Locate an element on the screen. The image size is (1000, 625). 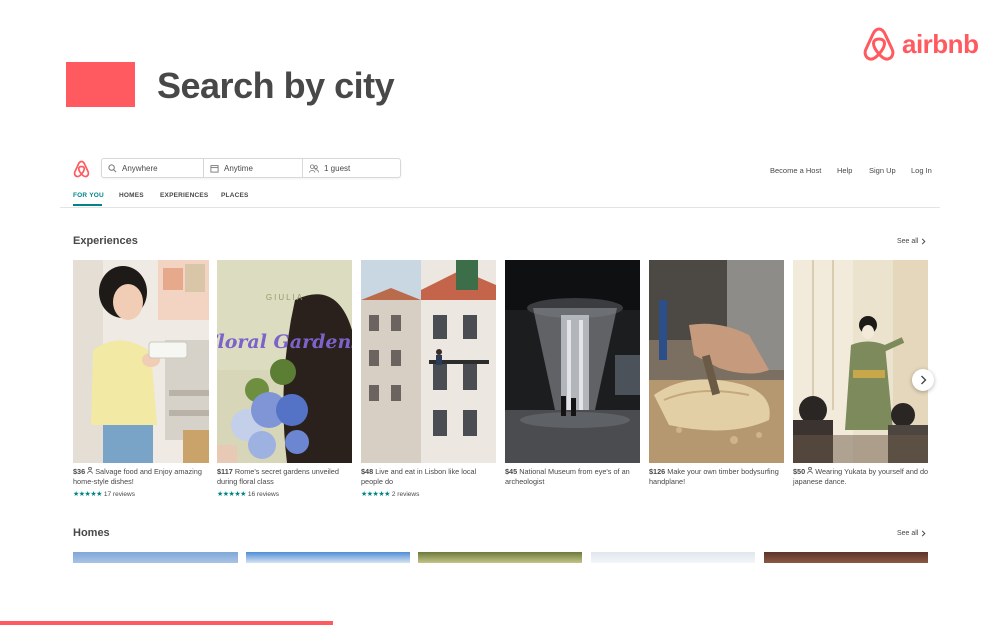
search-bar: Anywhere Anytime 1 guest is located at coordinates (251, 168).